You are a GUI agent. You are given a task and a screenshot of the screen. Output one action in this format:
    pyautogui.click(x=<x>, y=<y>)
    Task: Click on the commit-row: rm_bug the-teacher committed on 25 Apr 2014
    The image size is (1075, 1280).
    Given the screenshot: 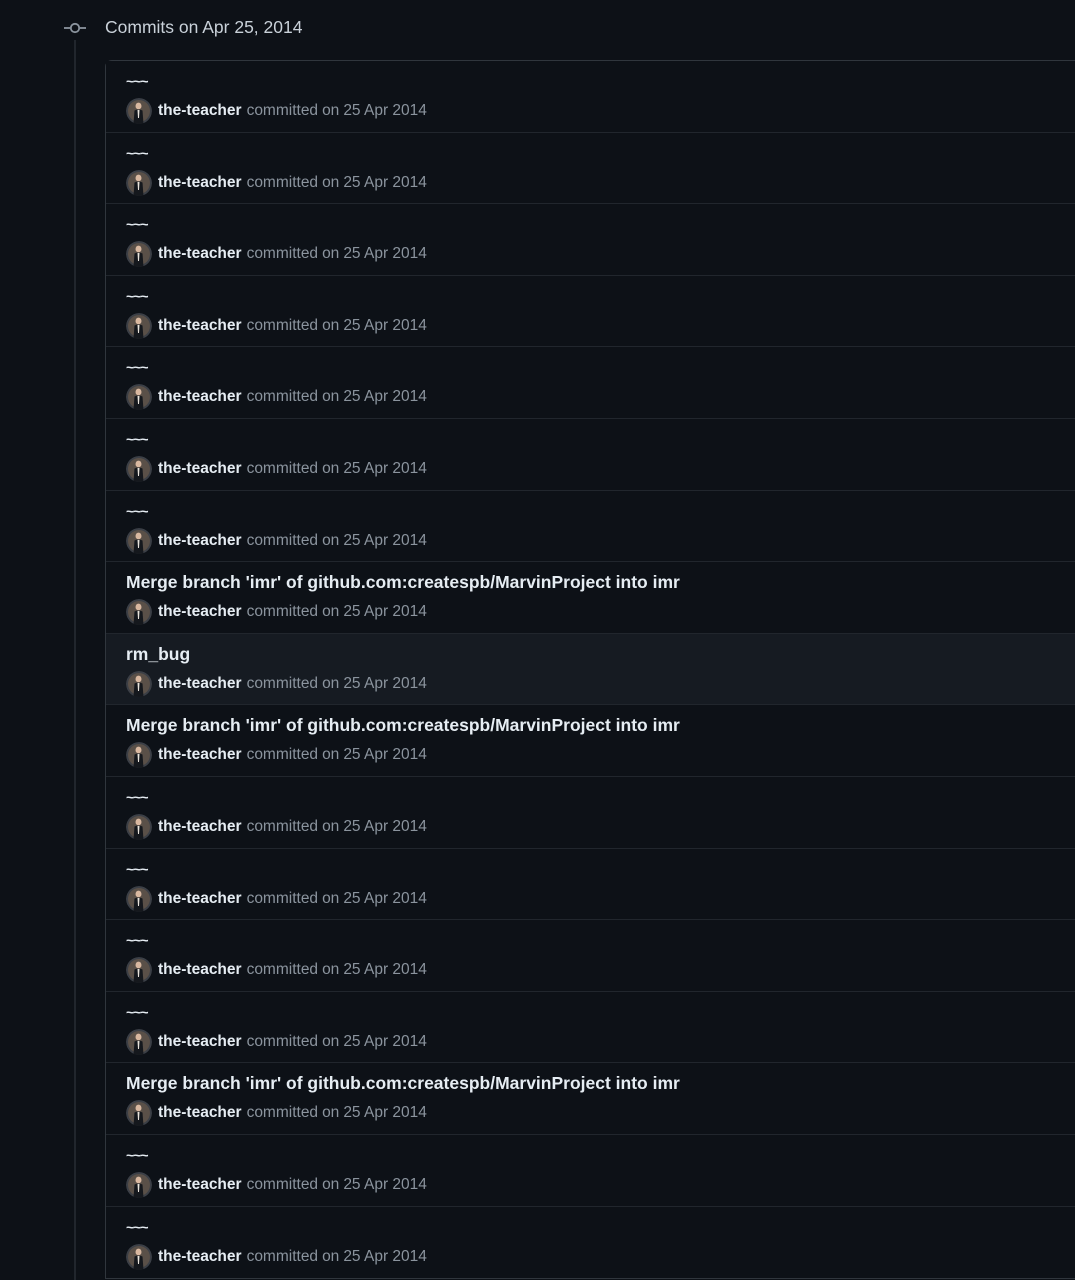 What is the action you would take?
    pyautogui.click(x=590, y=669)
    